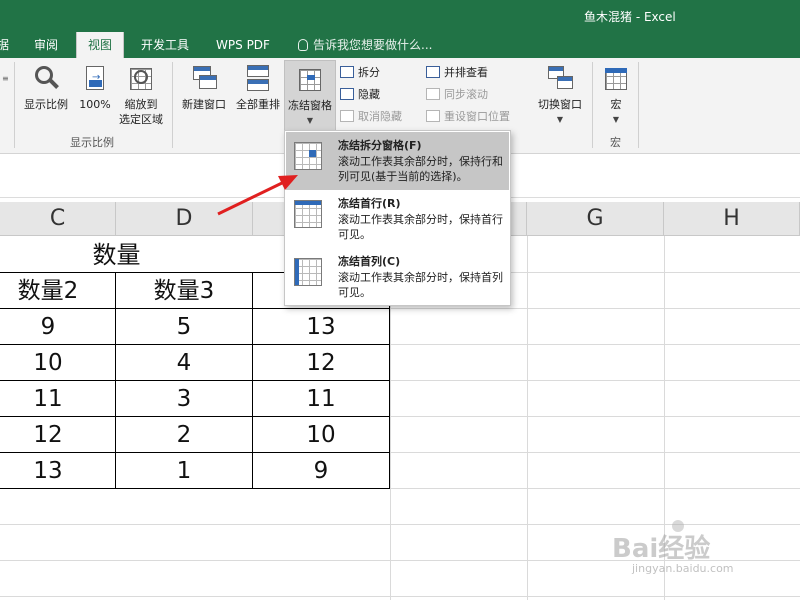  I want to click on arrow-shaft, so click(250, 198).